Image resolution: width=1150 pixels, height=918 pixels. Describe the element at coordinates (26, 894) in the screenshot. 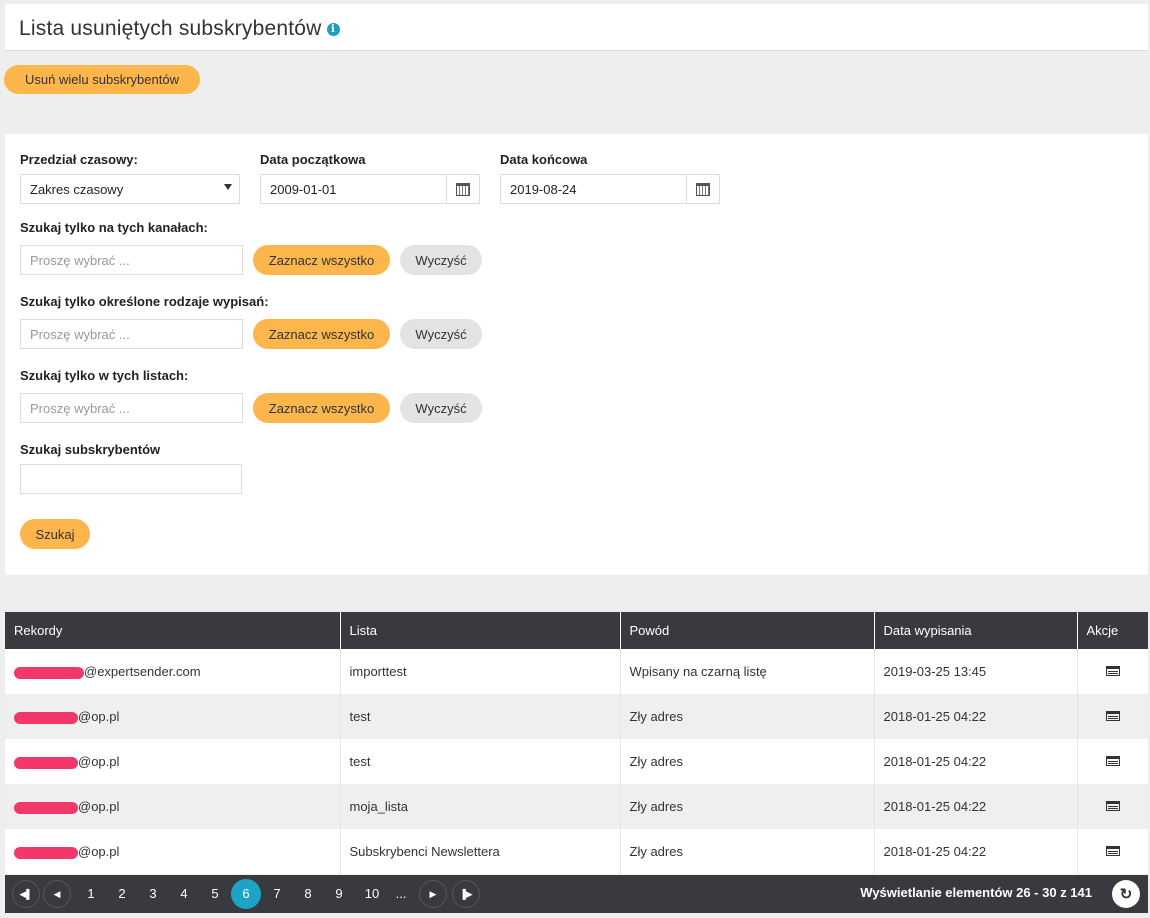

I see `first-page-icon: ◀▌` at that location.